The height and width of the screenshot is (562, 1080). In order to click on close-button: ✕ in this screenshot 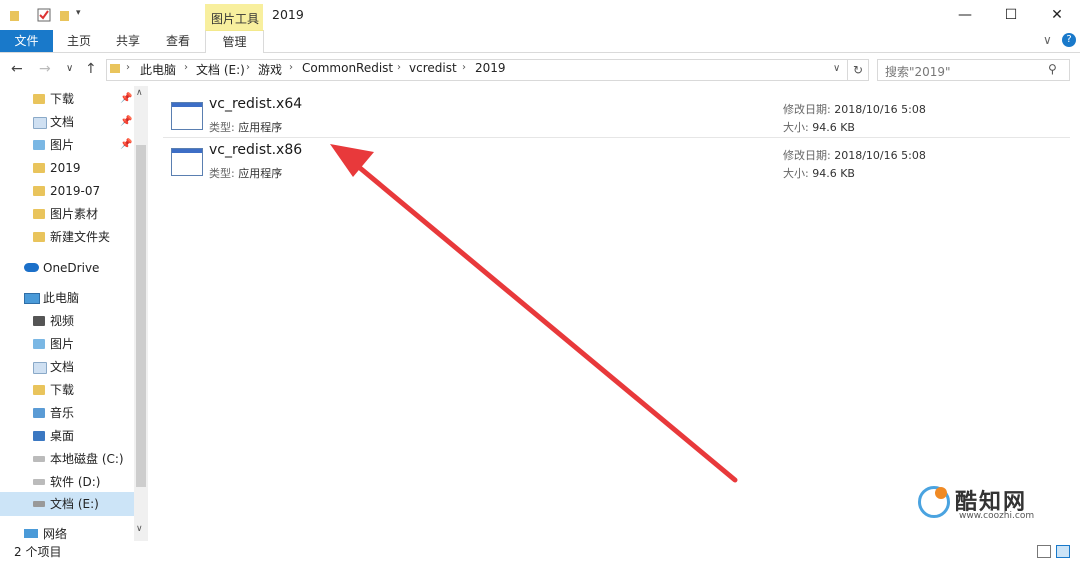, I will do `click(1057, 15)`.